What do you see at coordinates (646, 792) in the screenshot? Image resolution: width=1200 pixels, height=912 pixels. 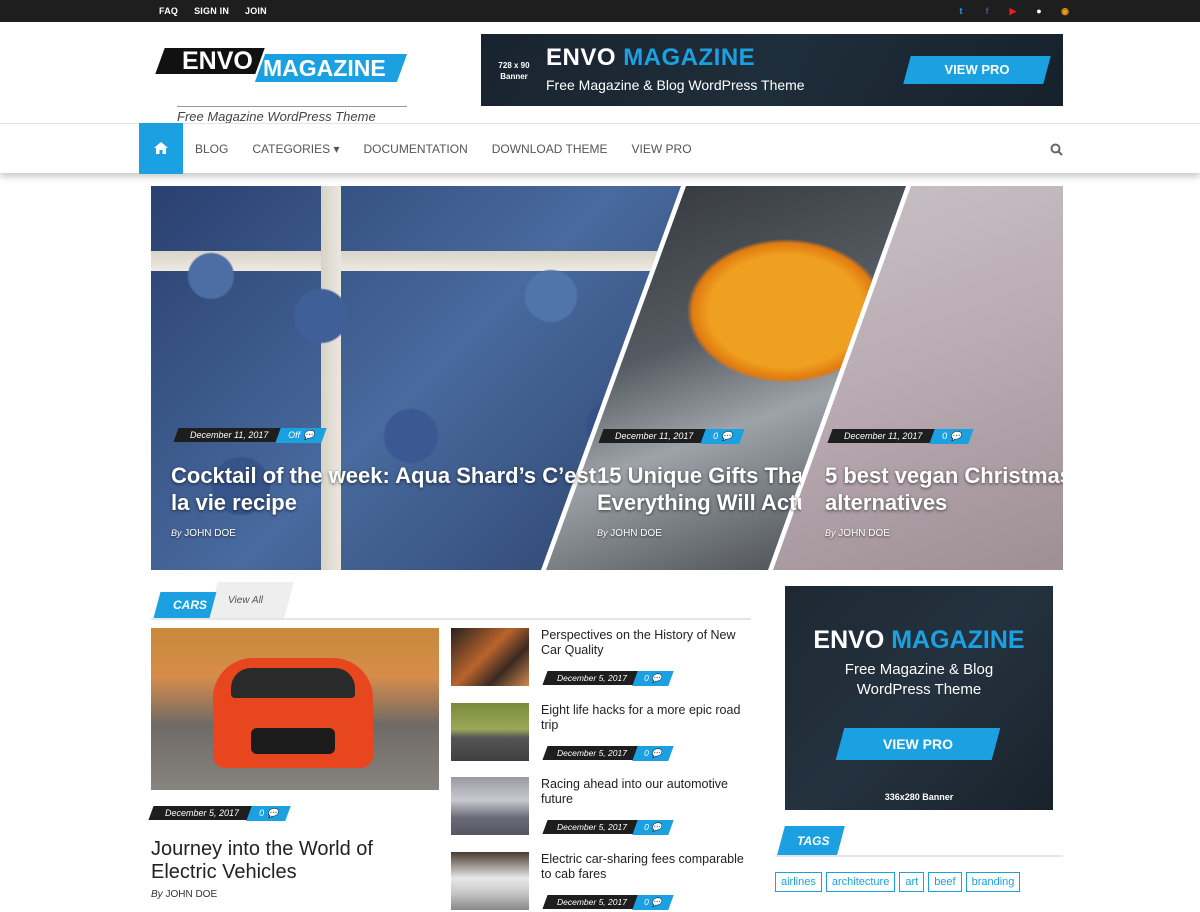 I see `list-item-title: Racing ahead into our automotive future` at bounding box center [646, 792].